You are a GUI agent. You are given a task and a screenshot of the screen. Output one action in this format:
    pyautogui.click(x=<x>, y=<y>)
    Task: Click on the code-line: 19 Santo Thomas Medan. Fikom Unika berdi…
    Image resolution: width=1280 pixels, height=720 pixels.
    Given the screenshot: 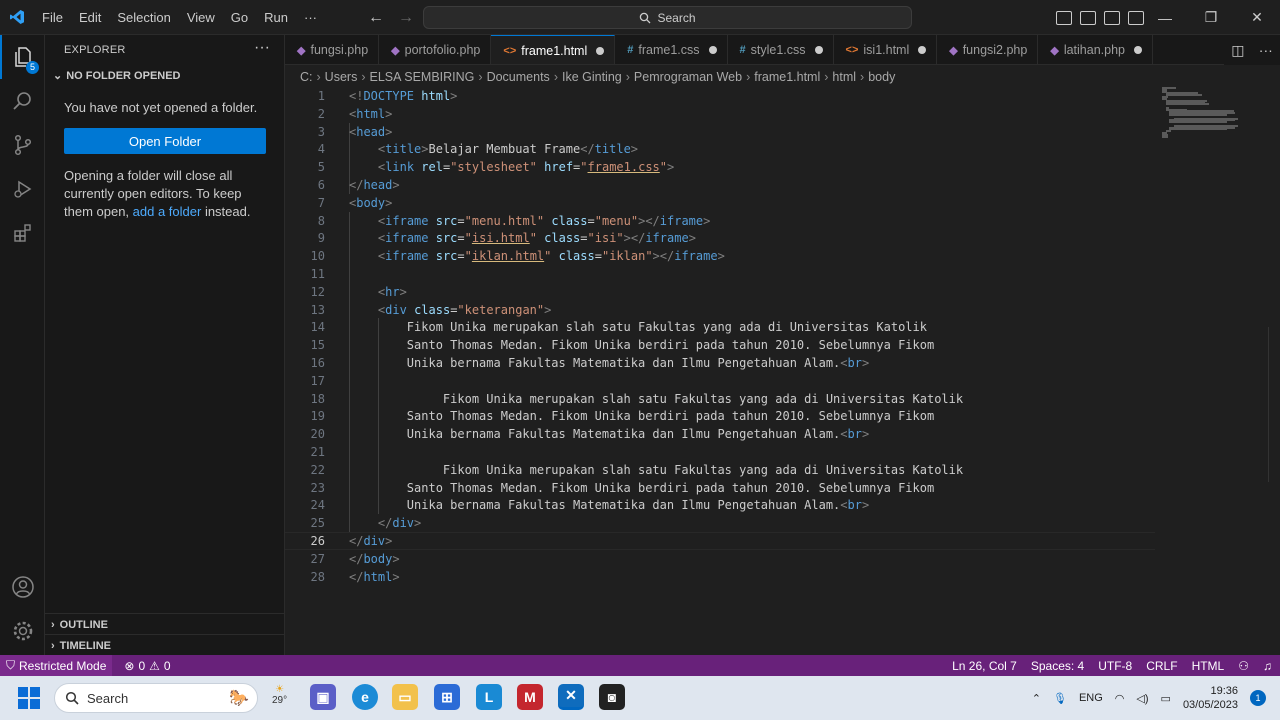 What is the action you would take?
    pyautogui.click(x=720, y=416)
    